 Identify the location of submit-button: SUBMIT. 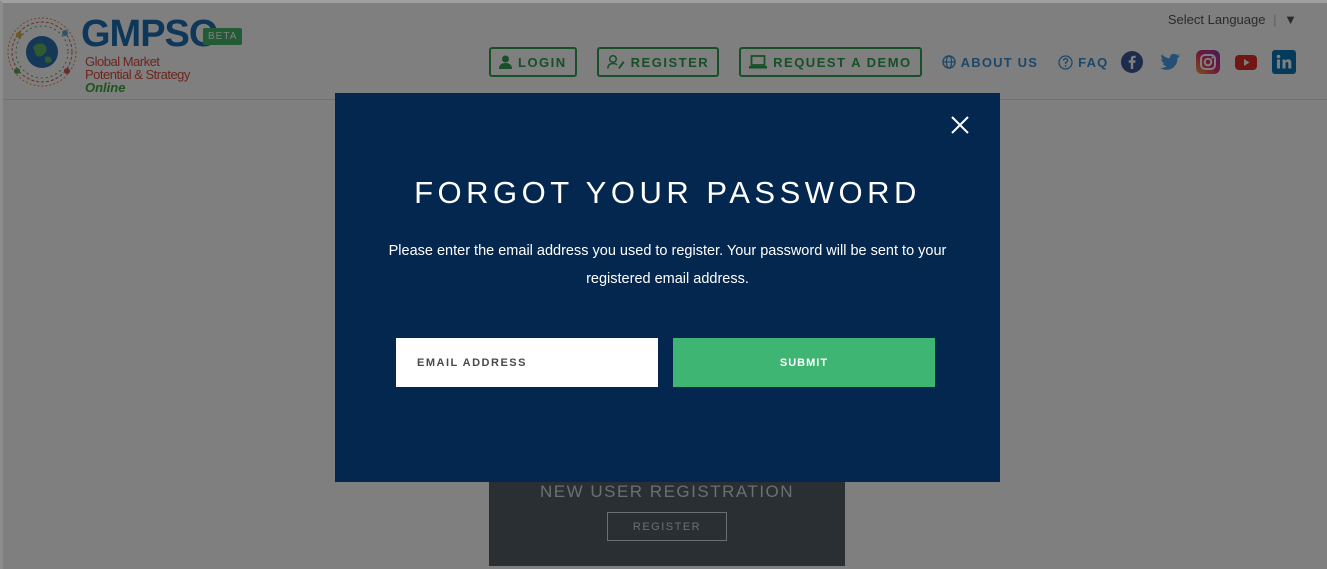
(804, 362).